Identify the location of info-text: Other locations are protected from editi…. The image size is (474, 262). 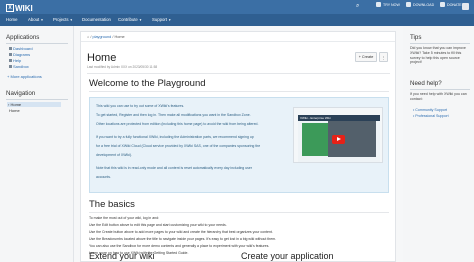
(177, 124).